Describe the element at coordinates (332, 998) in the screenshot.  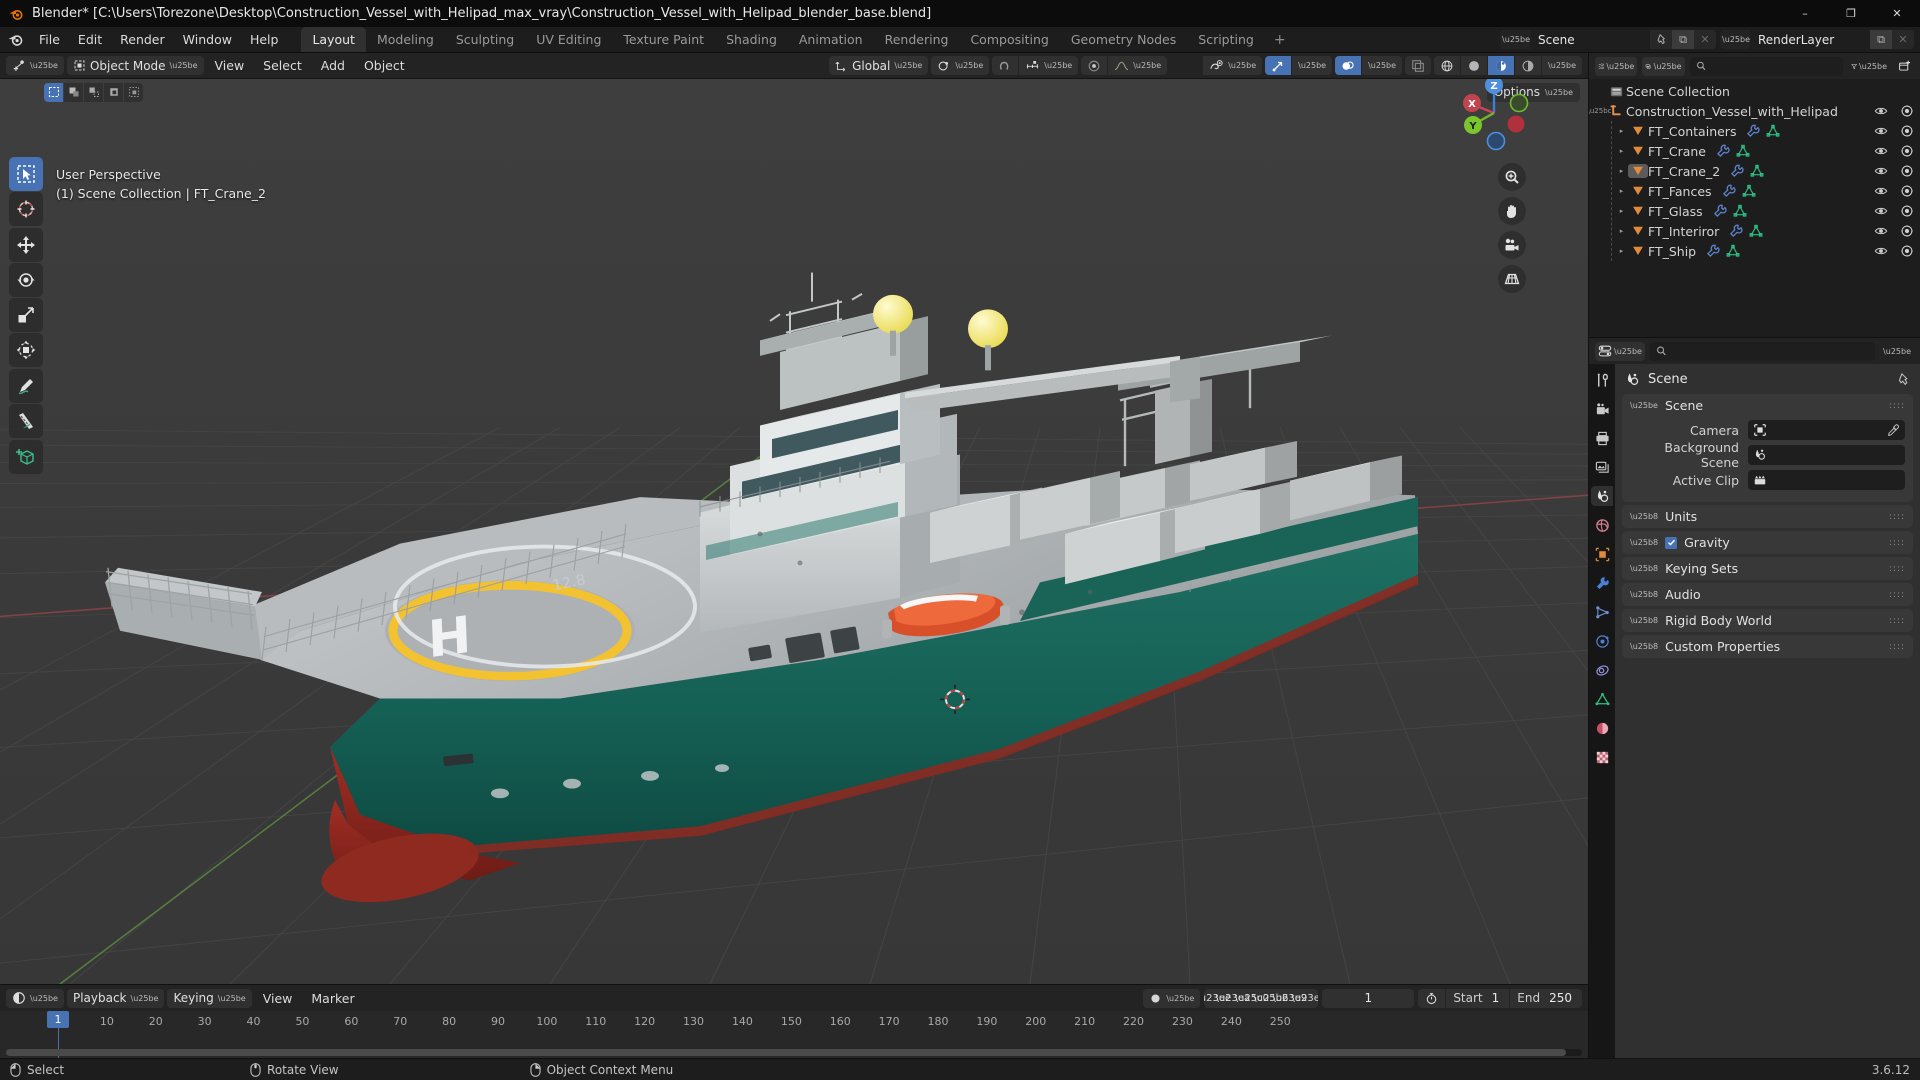
I see `timeline-marker-menu: Marker` at that location.